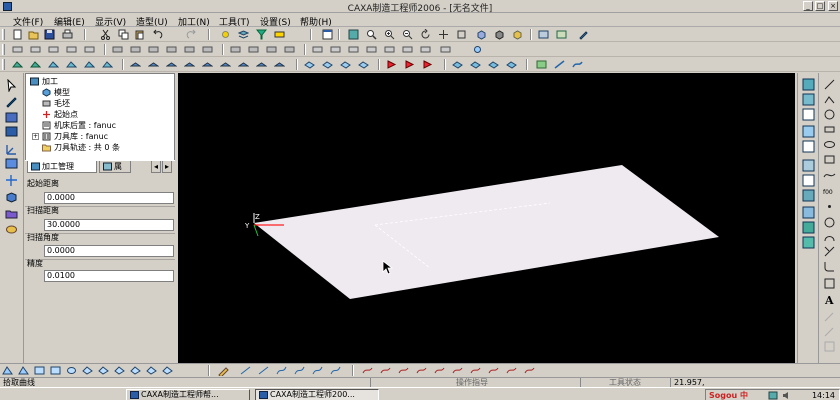 This screenshot has width=840, height=400. What do you see at coordinates (728, 395) in the screenshot?
I see `ime-indicator: Sogou 中` at bounding box center [728, 395].